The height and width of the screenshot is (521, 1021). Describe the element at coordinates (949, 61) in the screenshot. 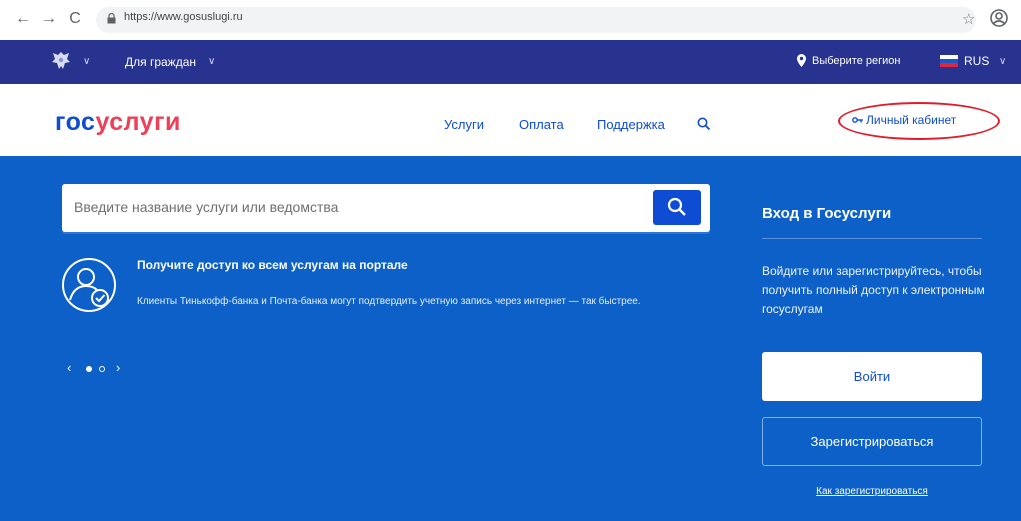

I see `russian-flag-icon` at that location.